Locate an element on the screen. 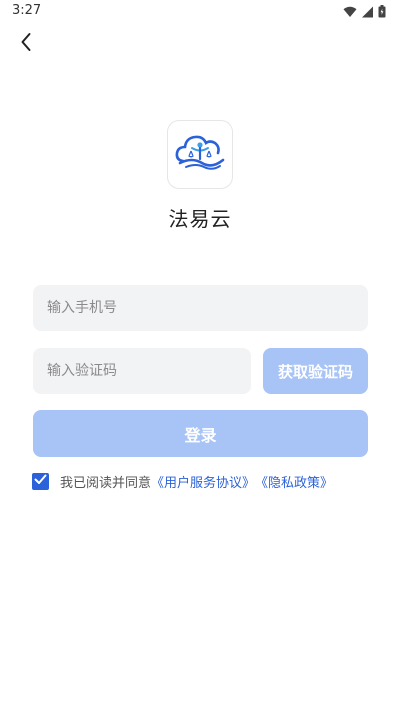 The width and height of the screenshot is (400, 712). chevron-left-icon is located at coordinates (26, 44).